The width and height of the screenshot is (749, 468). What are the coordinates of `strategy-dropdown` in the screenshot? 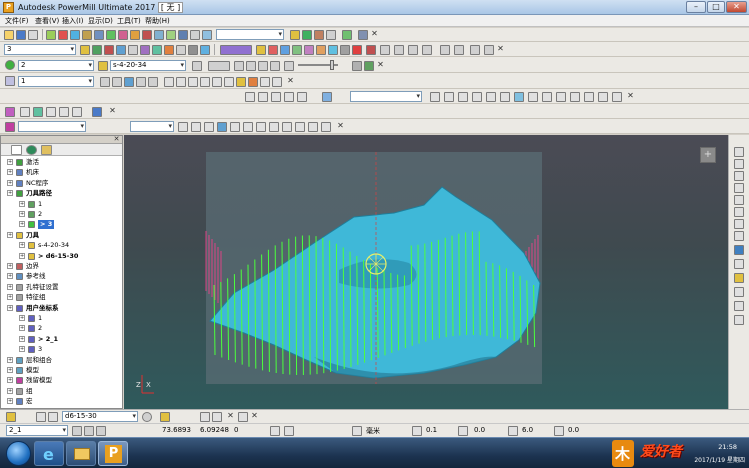 It's located at (250, 34).